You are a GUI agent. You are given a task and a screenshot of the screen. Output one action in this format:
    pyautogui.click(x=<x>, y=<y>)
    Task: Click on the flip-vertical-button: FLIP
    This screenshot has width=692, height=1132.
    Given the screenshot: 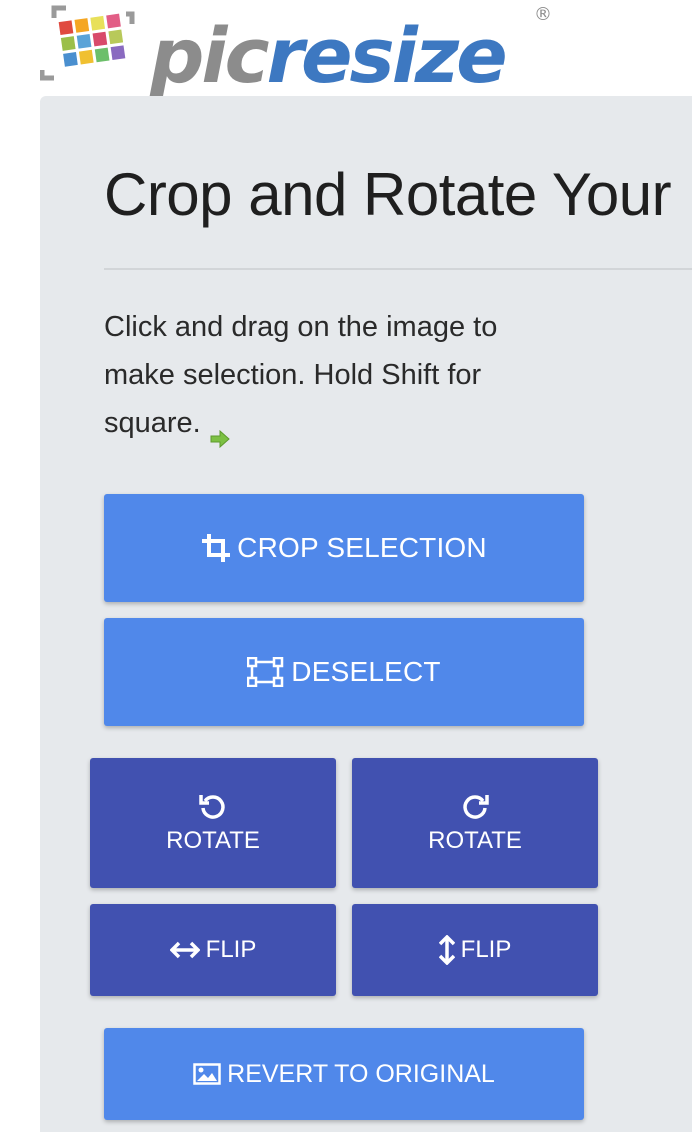 What is the action you would take?
    pyautogui.click(x=475, y=950)
    